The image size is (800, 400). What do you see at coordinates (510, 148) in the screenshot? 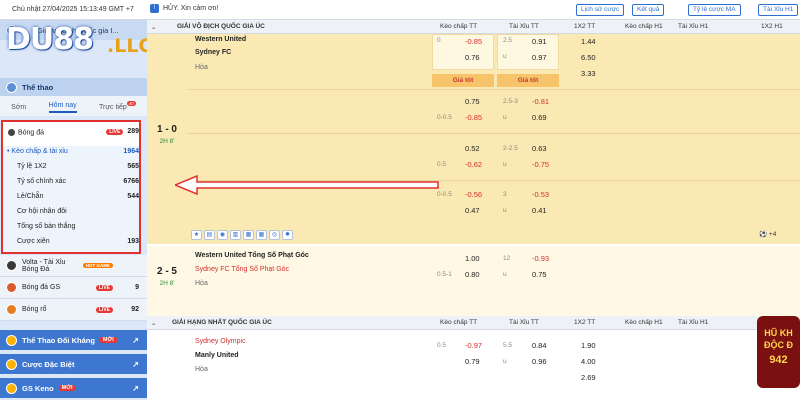
I see `ou-line: 2-2.5` at bounding box center [510, 148].